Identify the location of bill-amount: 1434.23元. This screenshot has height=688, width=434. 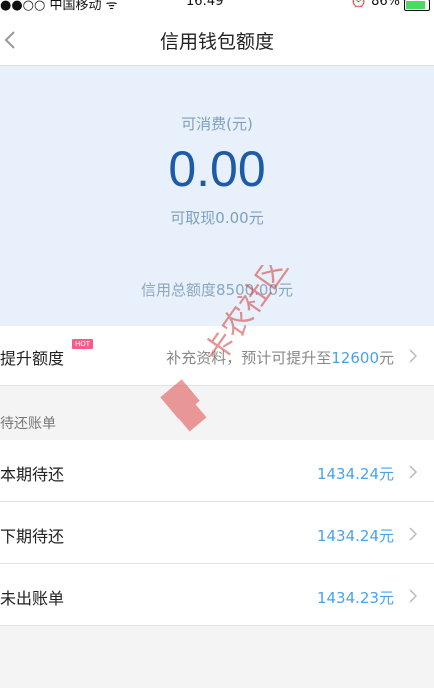
(355, 598).